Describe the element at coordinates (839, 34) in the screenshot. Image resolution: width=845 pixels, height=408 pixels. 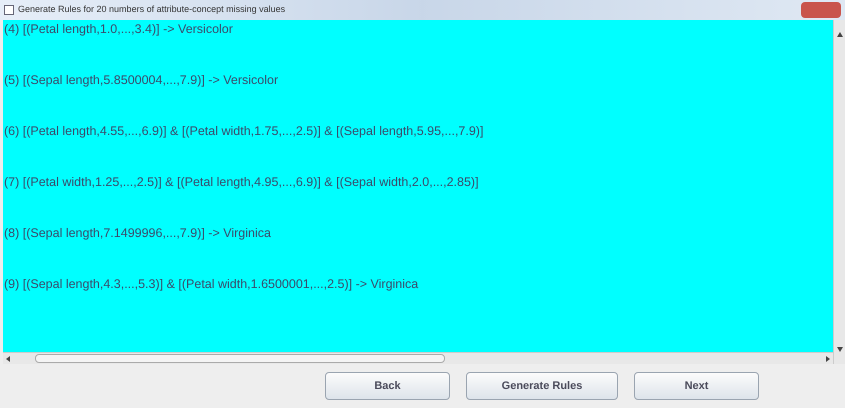
I see `scroll-up-icon` at that location.